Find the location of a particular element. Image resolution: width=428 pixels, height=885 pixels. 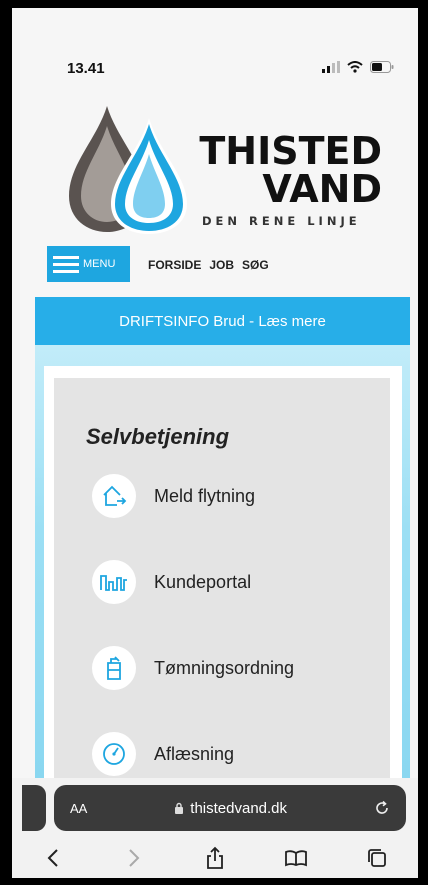

selfservice-item-aflaesning: Aflæsning is located at coordinates (163, 754).